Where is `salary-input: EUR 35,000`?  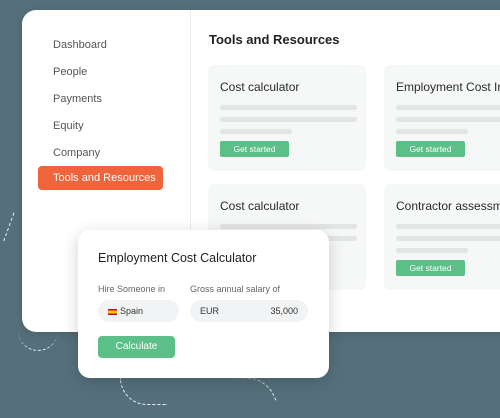
salary-input: EUR 35,000 is located at coordinates (249, 311).